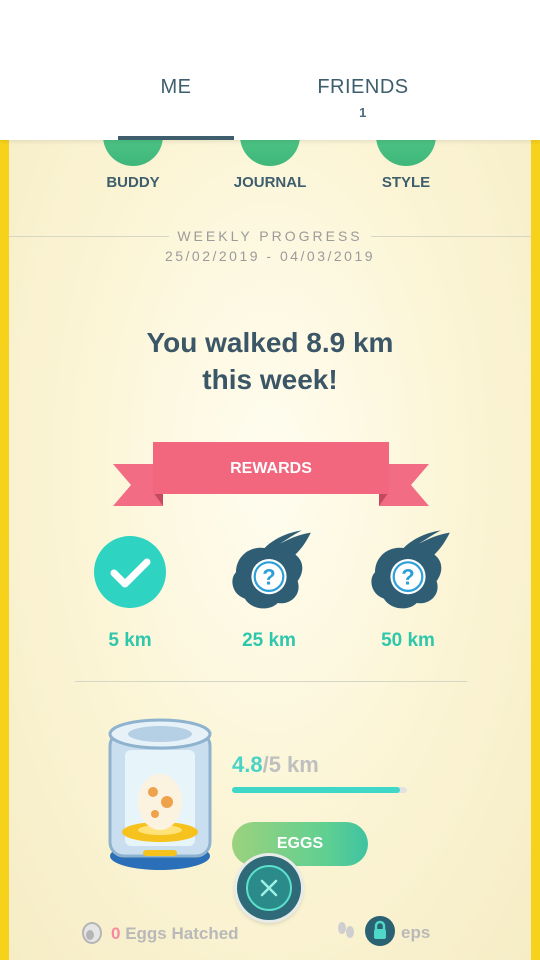 This screenshot has height=960, width=540. Describe the element at coordinates (269, 640) in the screenshot. I see `reward-label: 25 km` at that location.